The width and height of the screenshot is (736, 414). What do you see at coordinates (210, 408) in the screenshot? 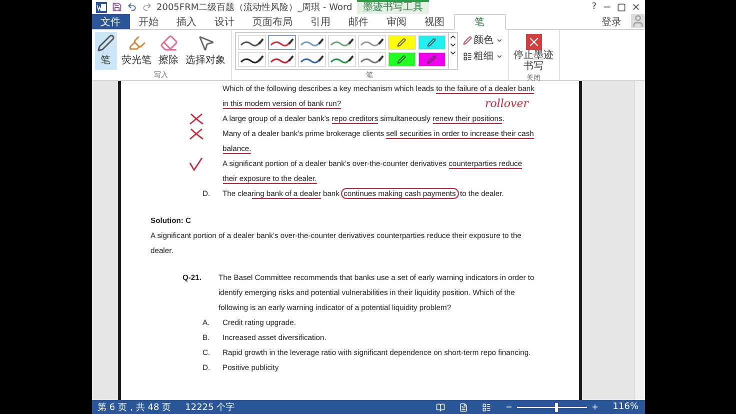
I see `word-count: 12225 个字` at bounding box center [210, 408].